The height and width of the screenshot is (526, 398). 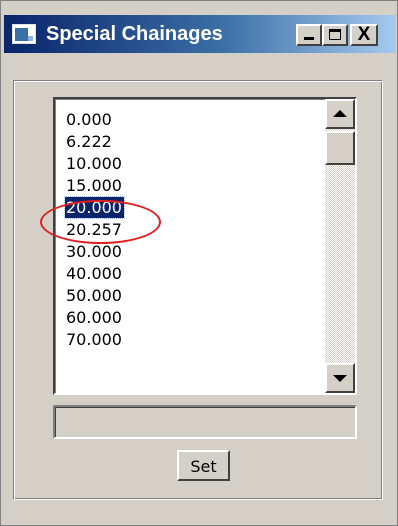 I want to click on maximize-icon, so click(x=335, y=34).